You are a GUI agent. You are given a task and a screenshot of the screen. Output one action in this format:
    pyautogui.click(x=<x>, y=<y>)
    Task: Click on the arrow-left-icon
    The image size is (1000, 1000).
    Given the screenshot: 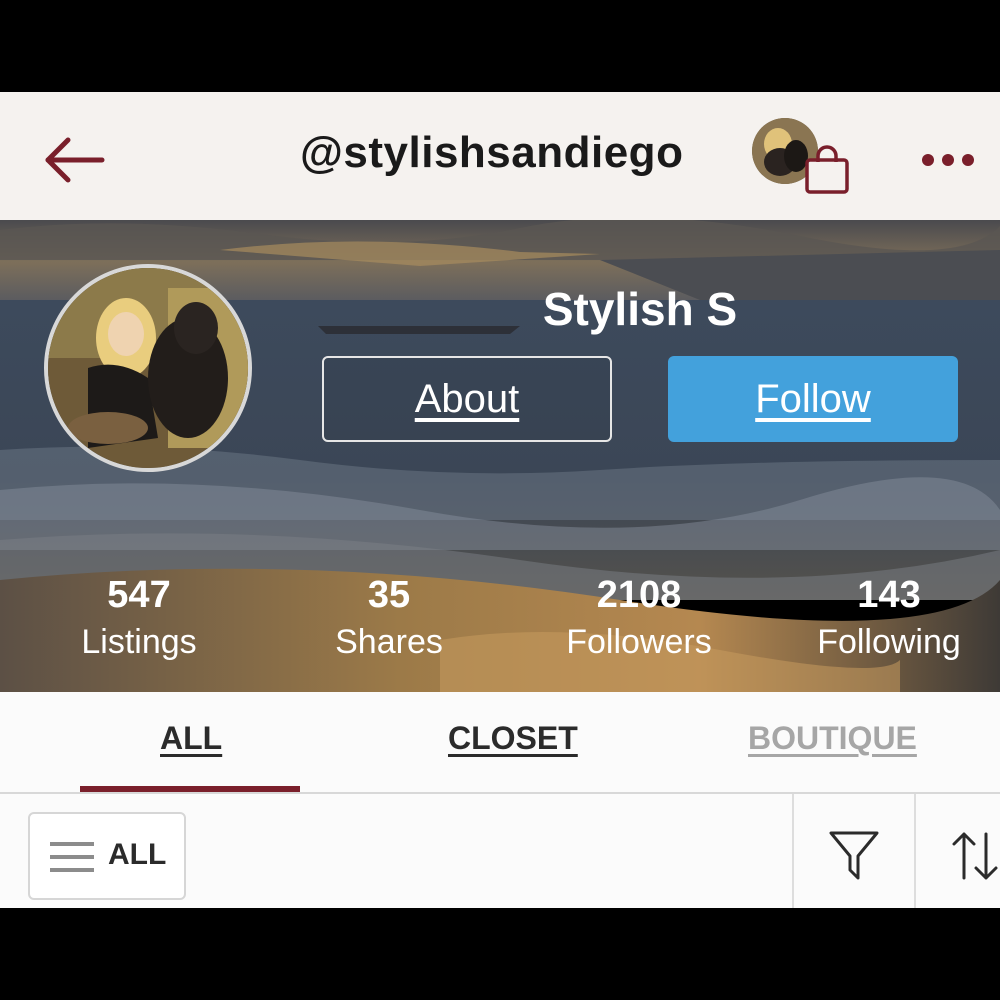 What is the action you would take?
    pyautogui.click(x=75, y=160)
    